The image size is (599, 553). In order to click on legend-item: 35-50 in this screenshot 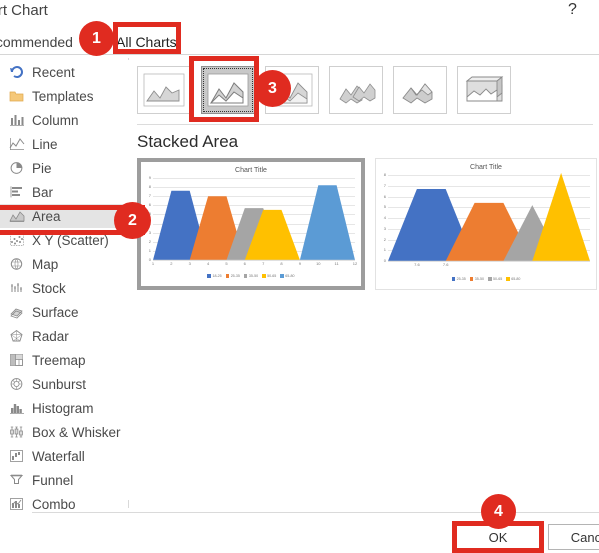, I will do `click(251, 276)`.